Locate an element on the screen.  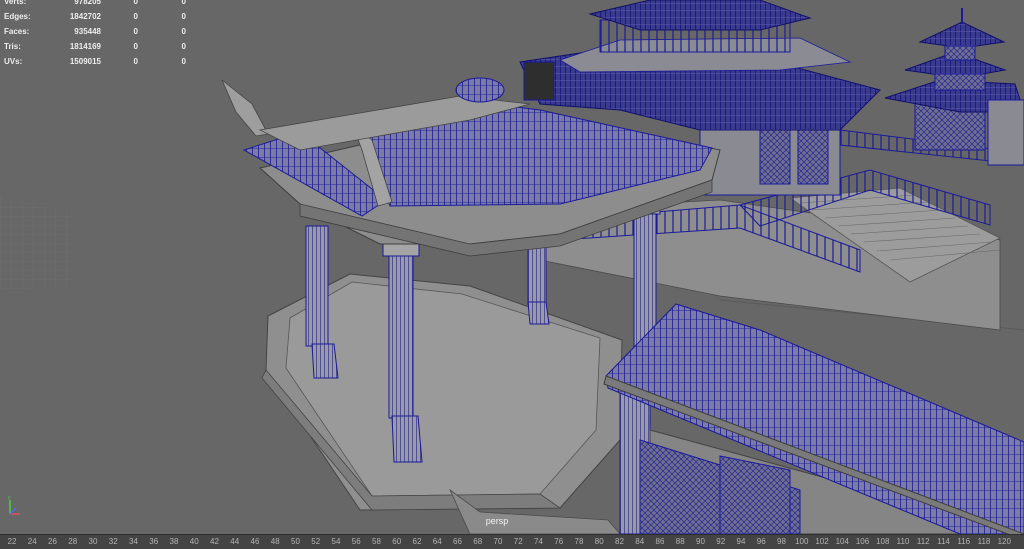
timeline-tick: 74 is located at coordinates (538, 541).